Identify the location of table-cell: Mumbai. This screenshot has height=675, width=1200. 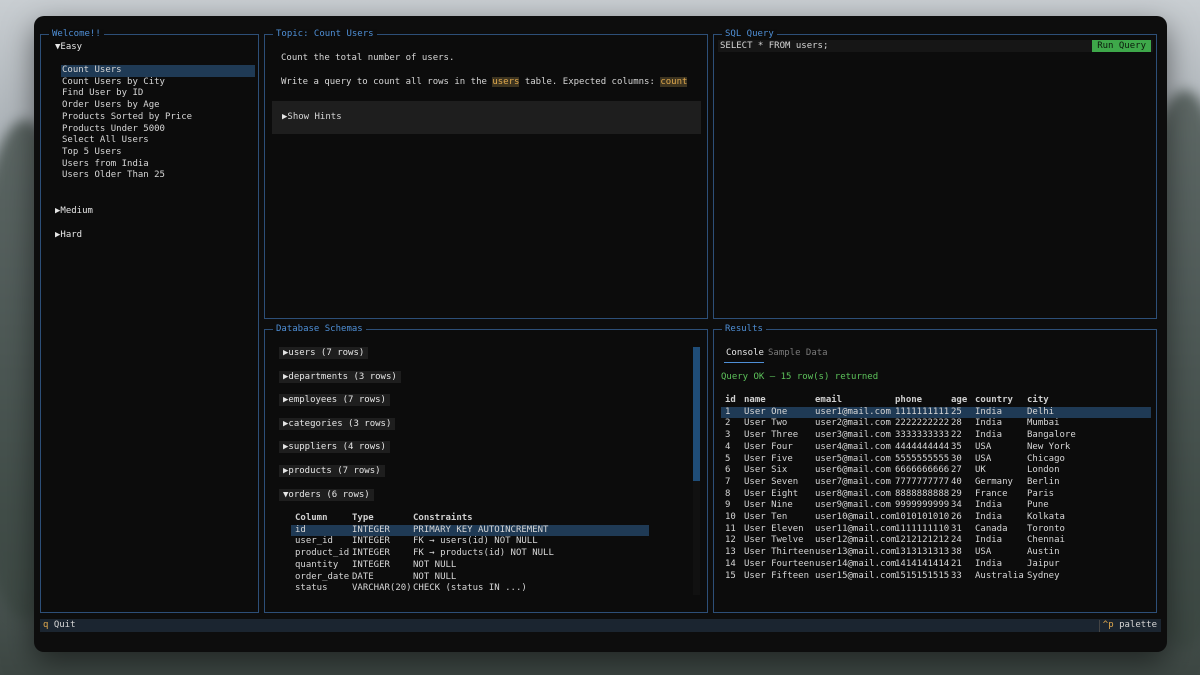
(1043, 423).